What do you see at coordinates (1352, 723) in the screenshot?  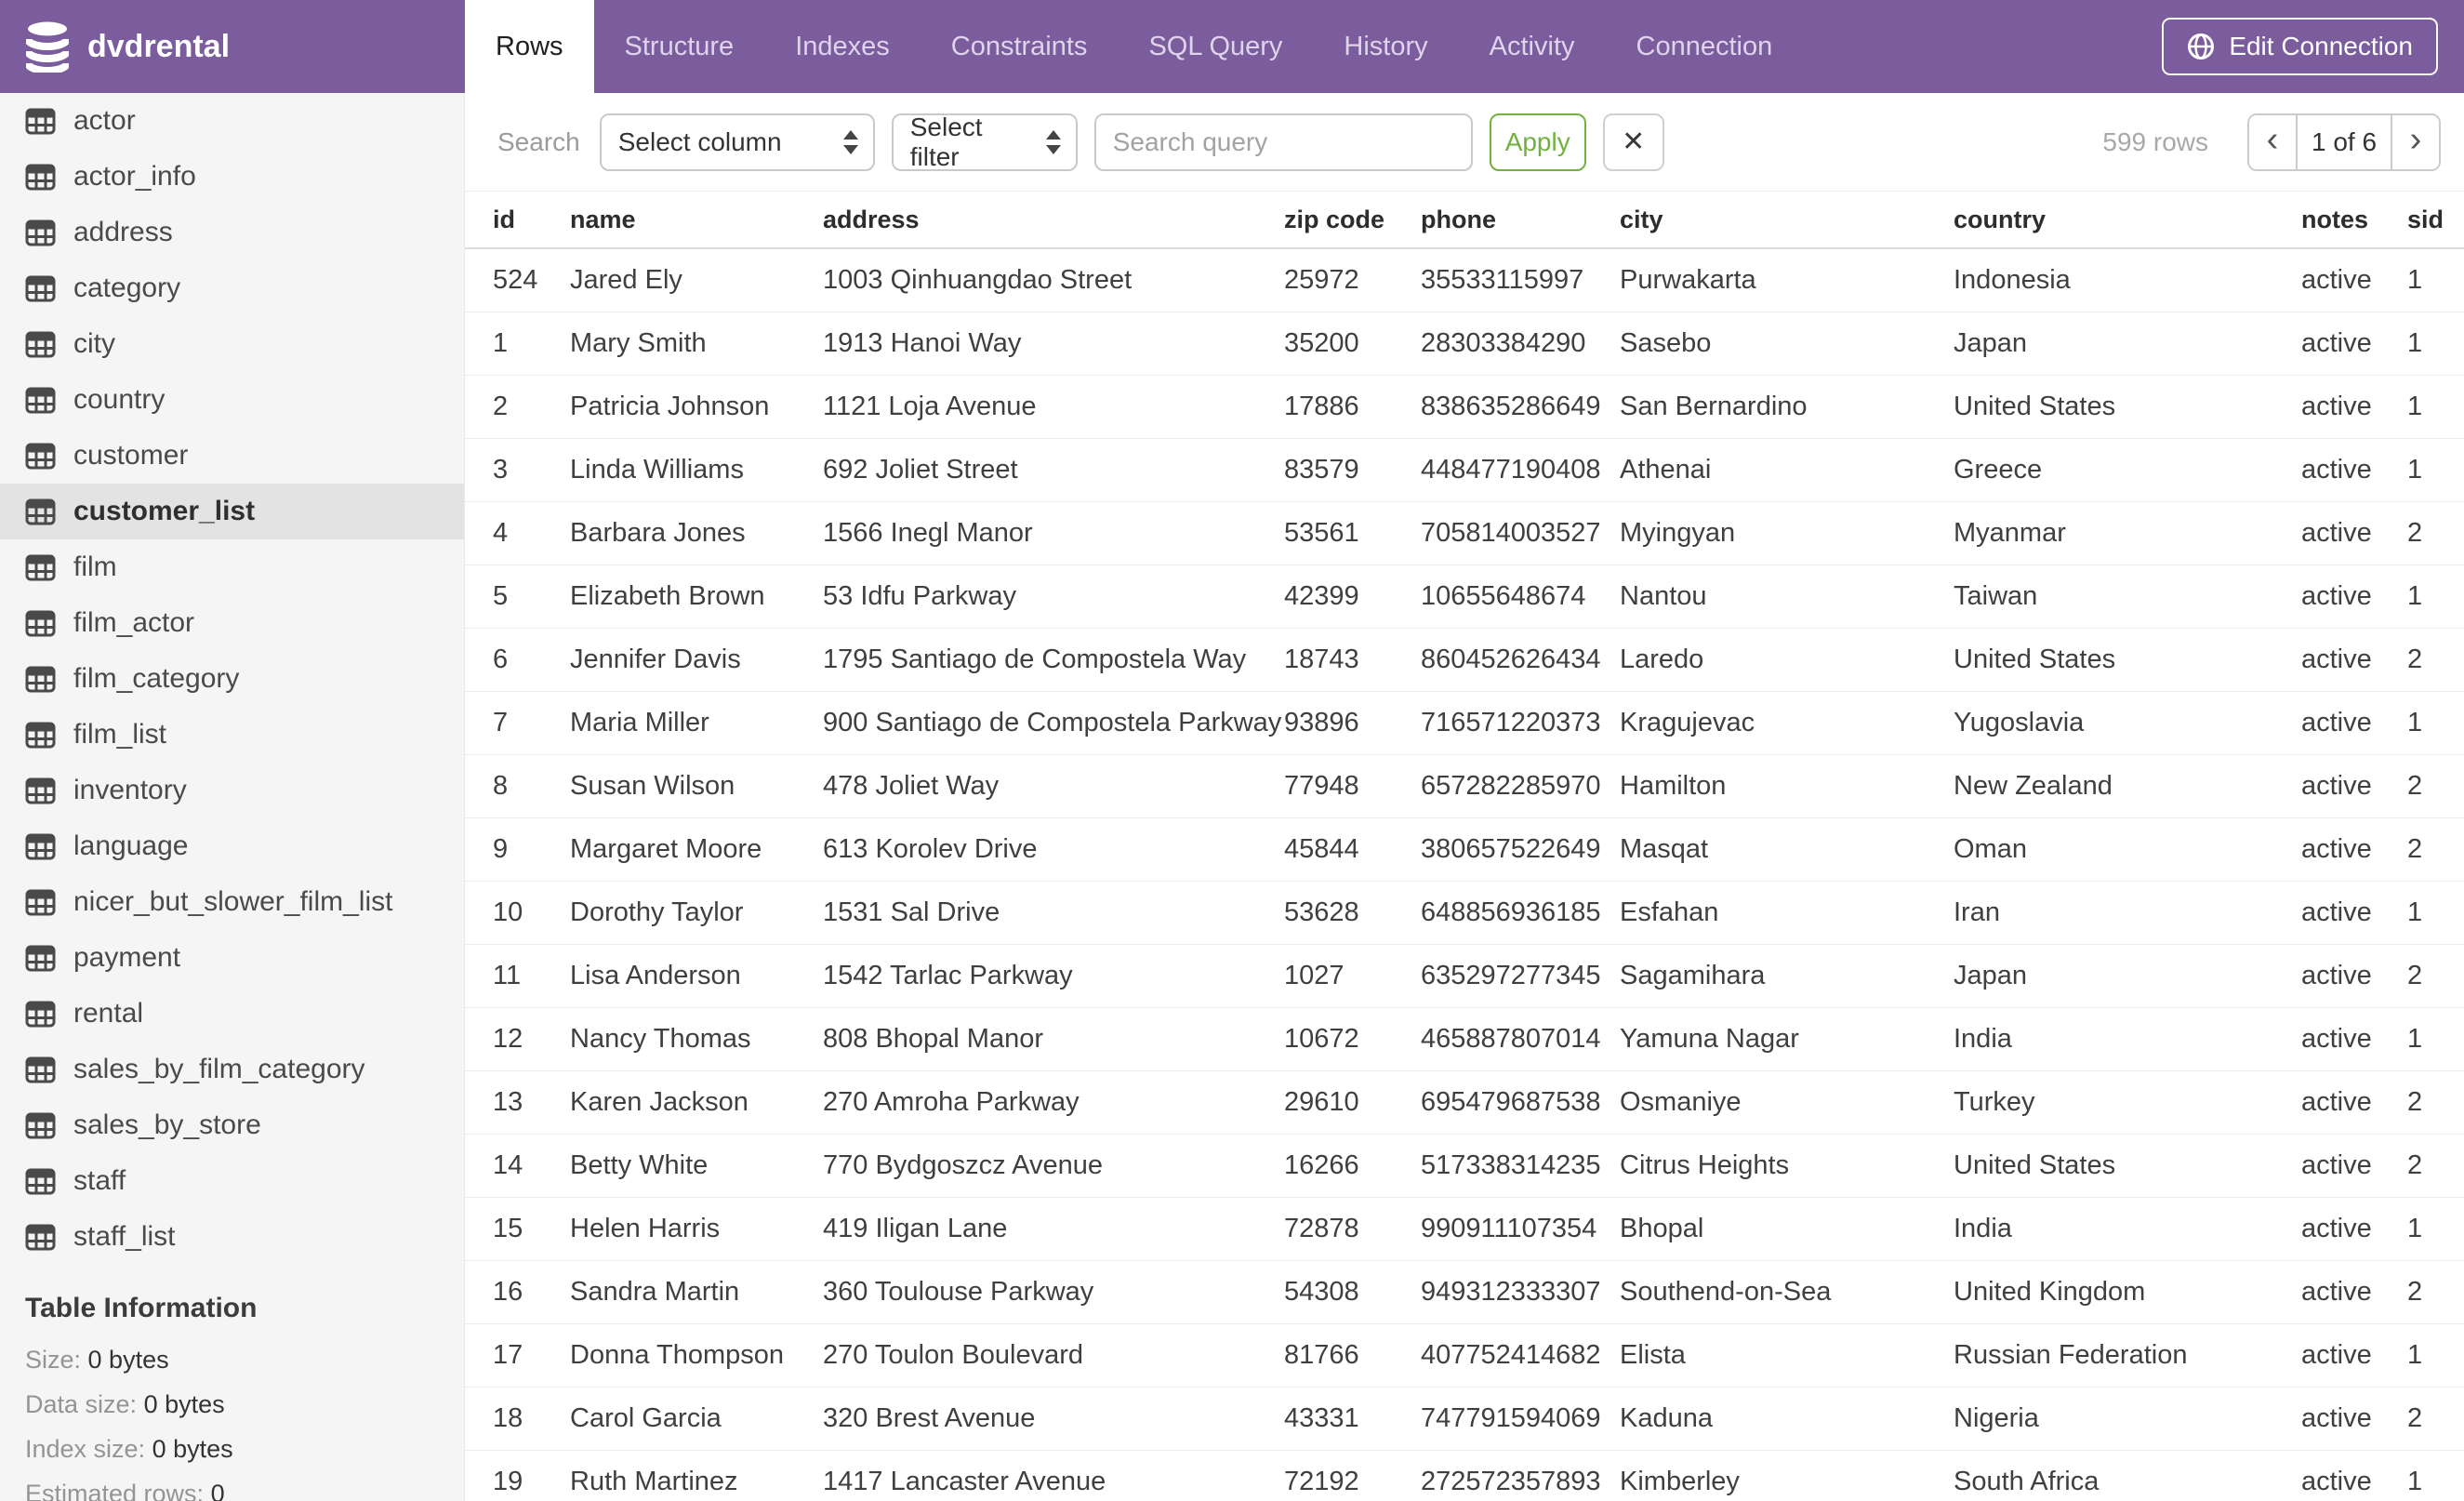 I see `cell-zip-code: 93896` at bounding box center [1352, 723].